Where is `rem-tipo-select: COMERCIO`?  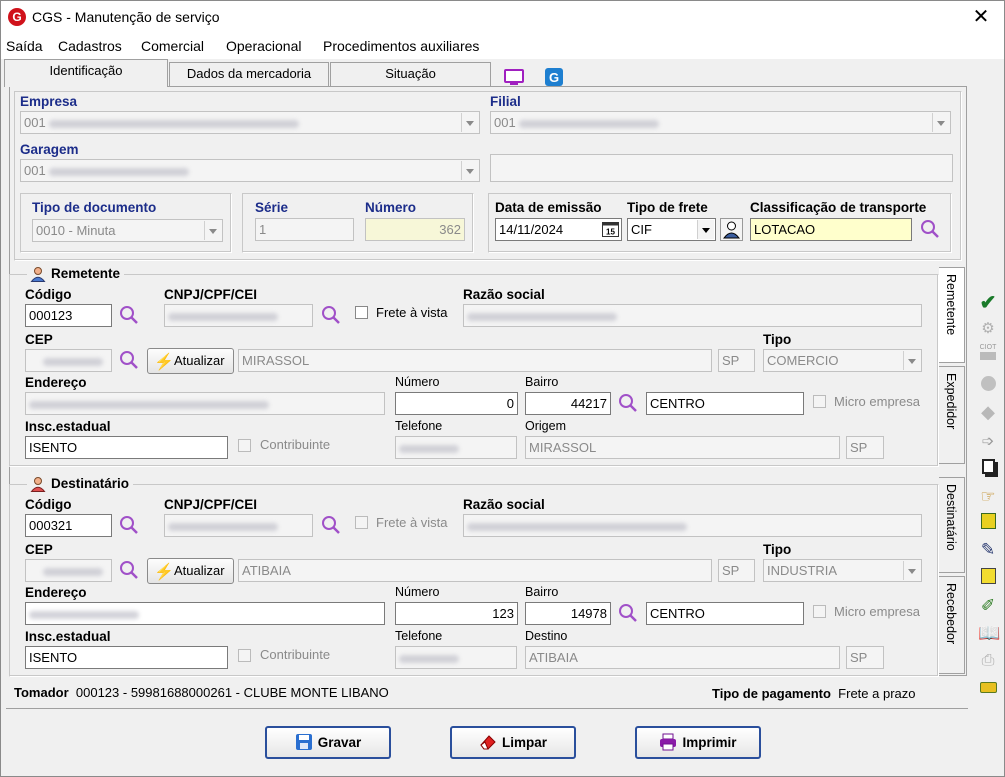 rem-tipo-select: COMERCIO is located at coordinates (842, 360).